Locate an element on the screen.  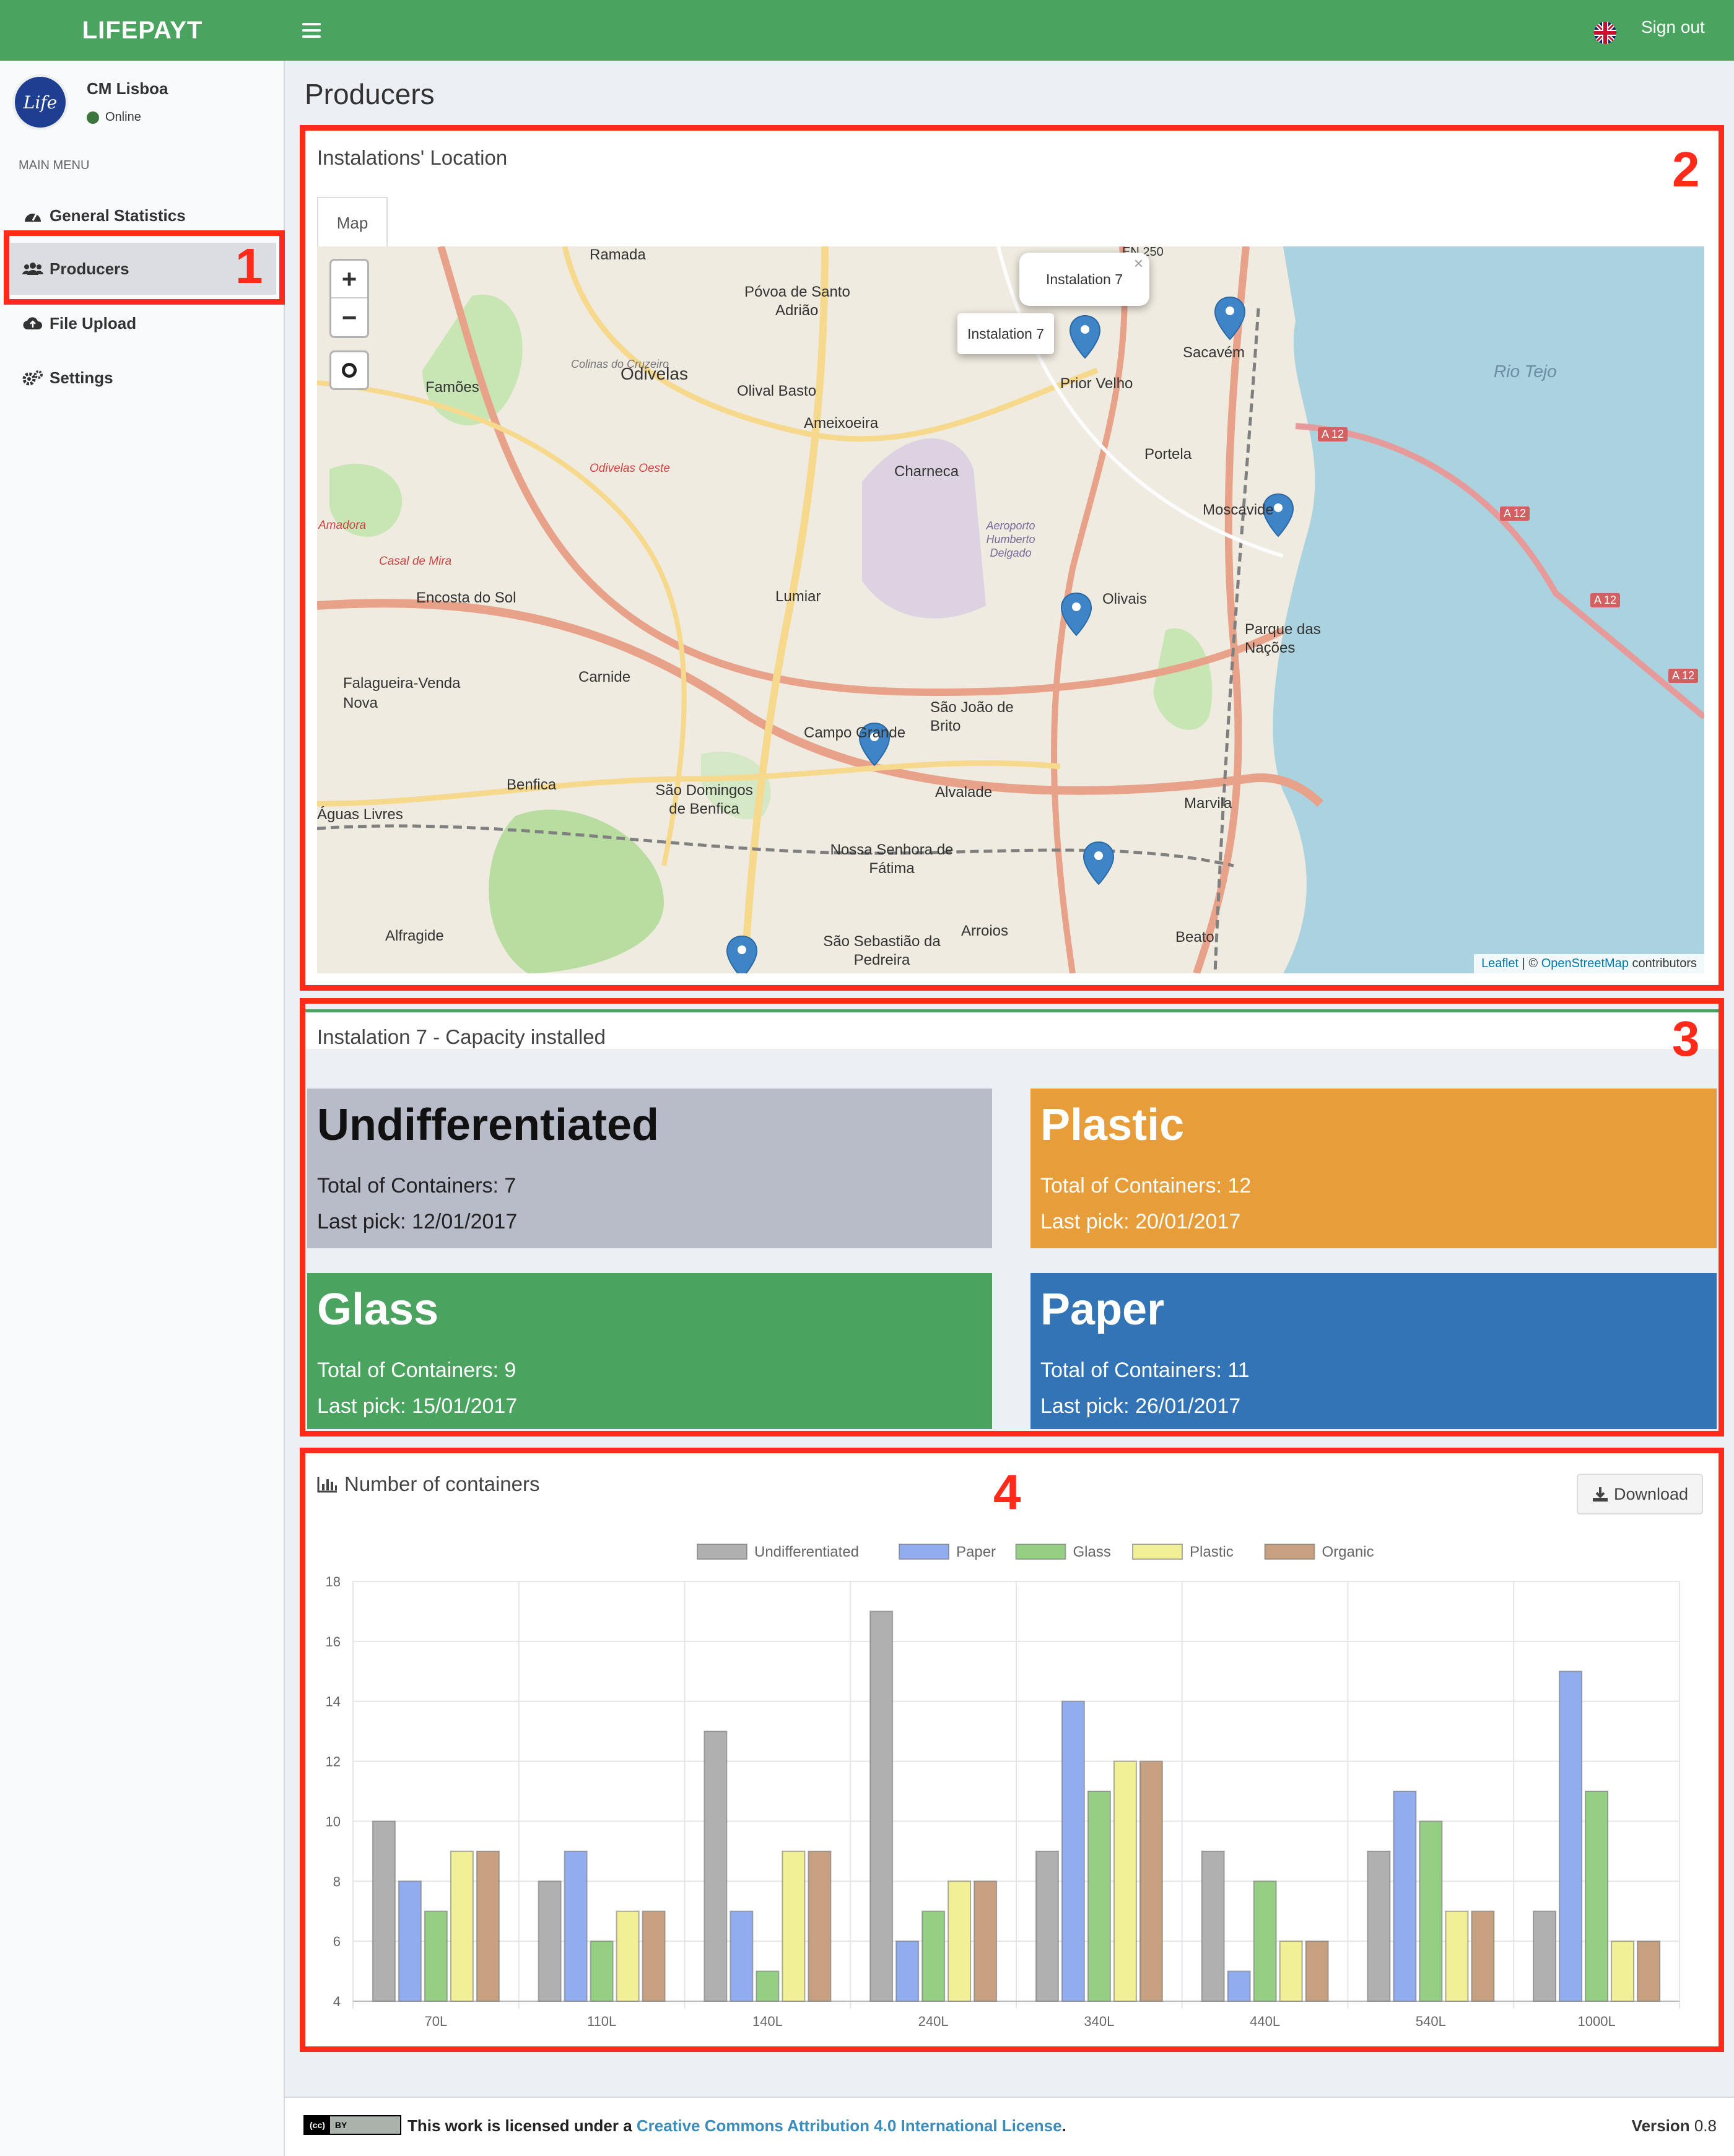
map-label: Encosta do Sol is located at coordinates (466, 597).